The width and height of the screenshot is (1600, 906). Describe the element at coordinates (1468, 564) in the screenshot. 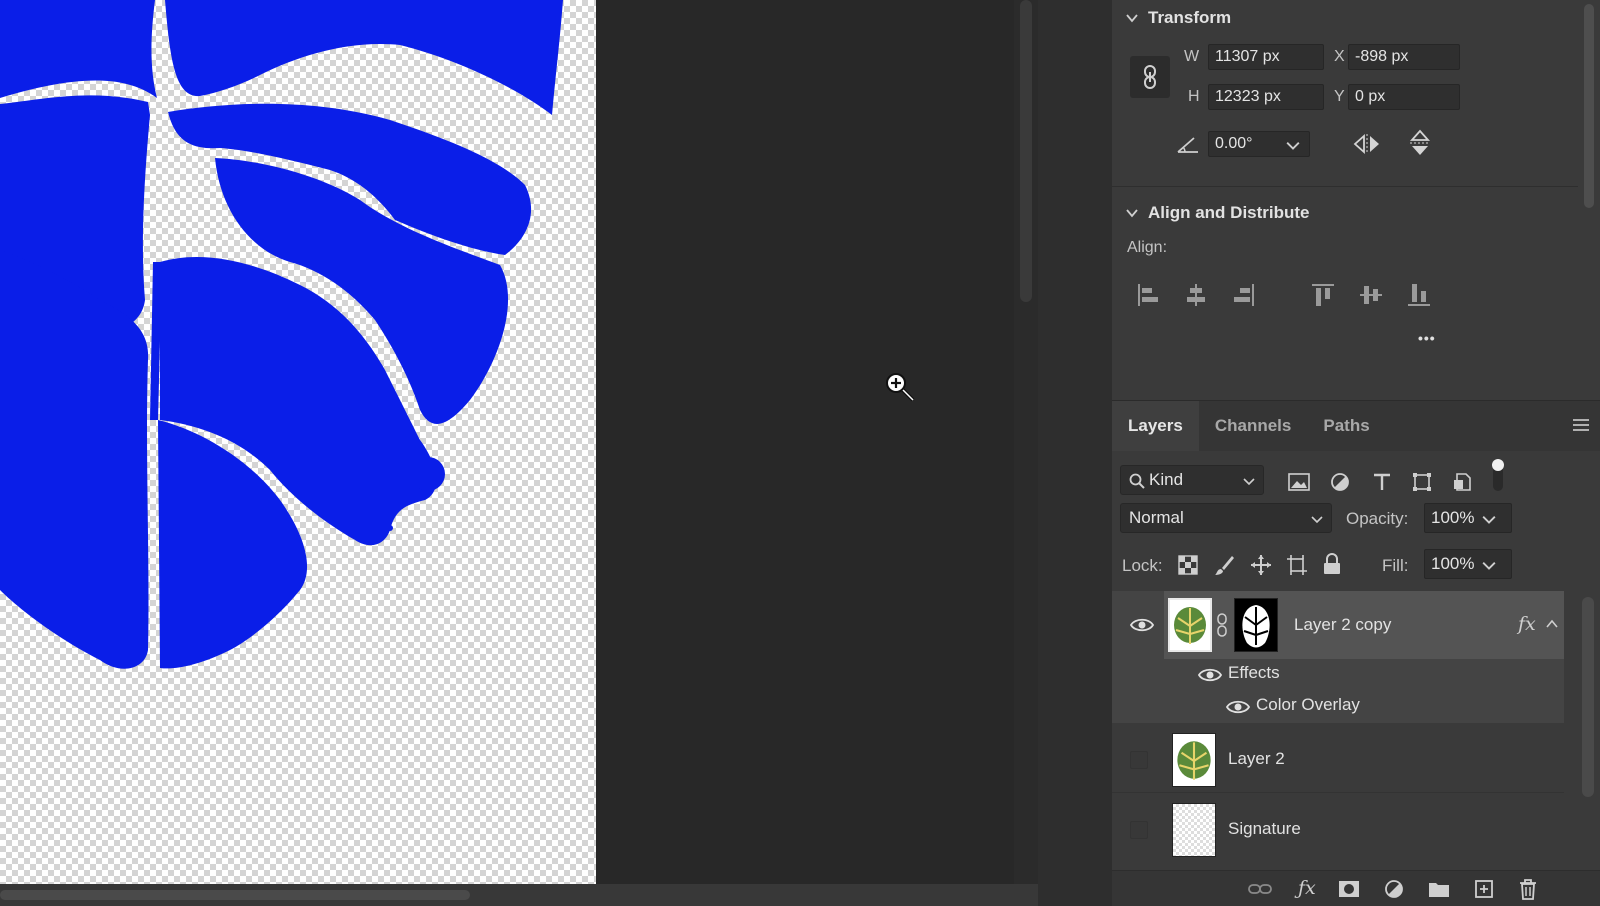

I see `fill-field: 100%` at that location.